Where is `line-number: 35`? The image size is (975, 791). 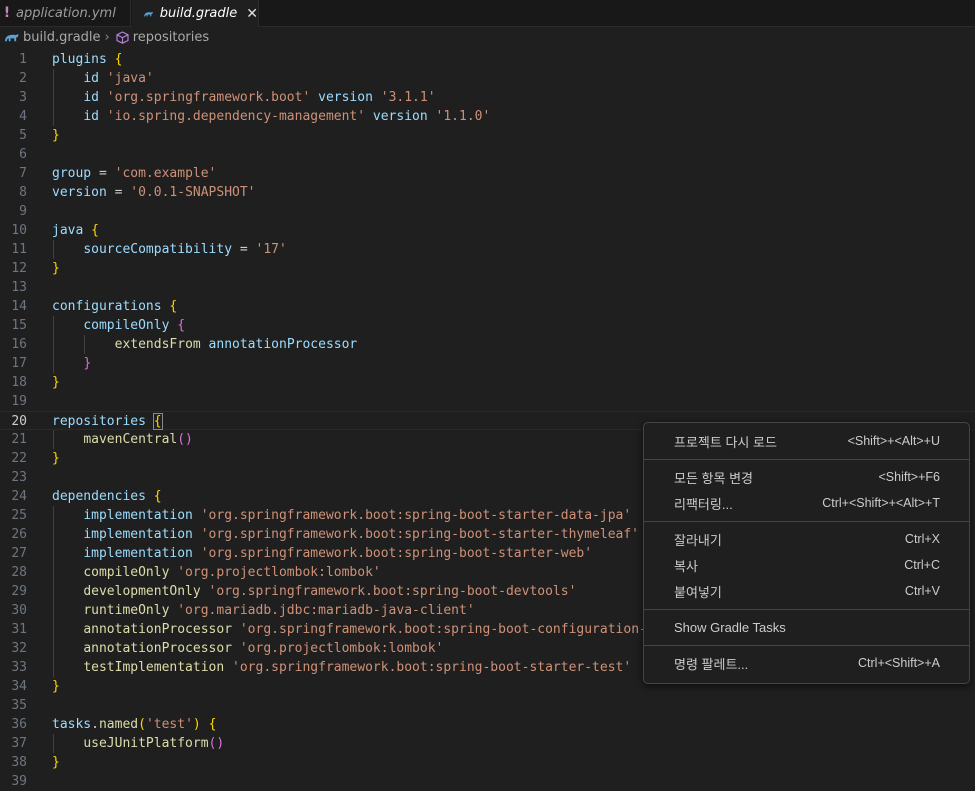
line-number: 35 is located at coordinates (19, 705).